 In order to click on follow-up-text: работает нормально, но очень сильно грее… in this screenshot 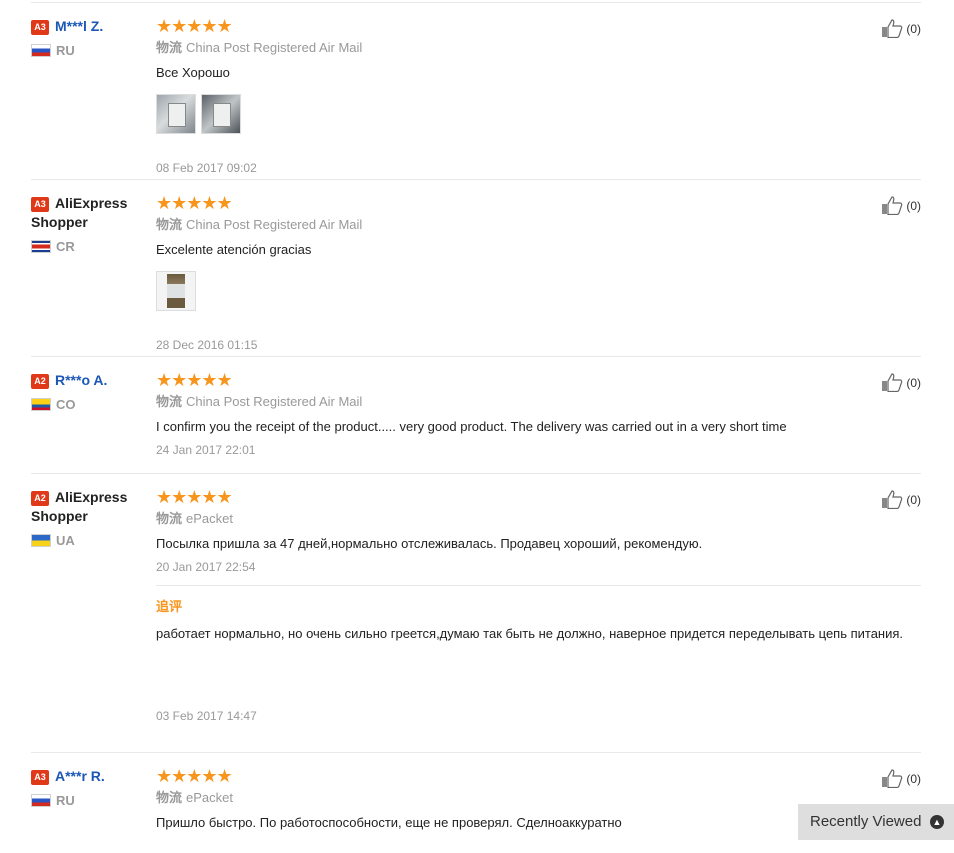, I will do `click(530, 633)`.